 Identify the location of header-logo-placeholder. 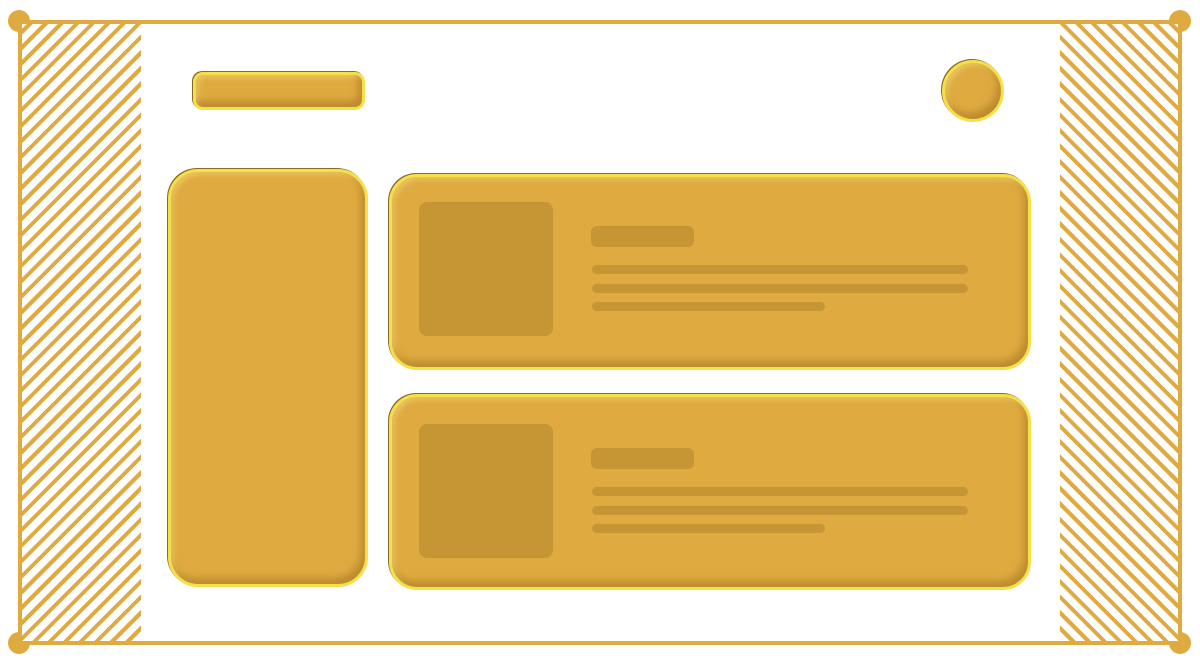
(279, 91).